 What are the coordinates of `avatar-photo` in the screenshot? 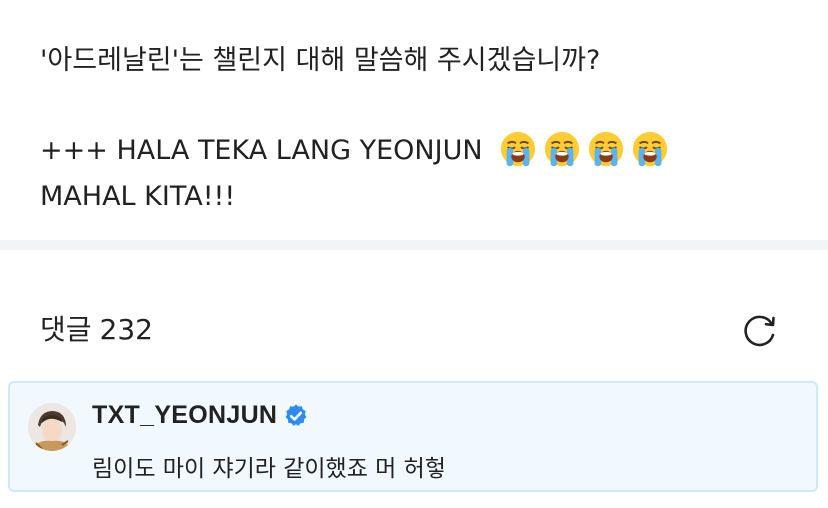 It's located at (52, 427).